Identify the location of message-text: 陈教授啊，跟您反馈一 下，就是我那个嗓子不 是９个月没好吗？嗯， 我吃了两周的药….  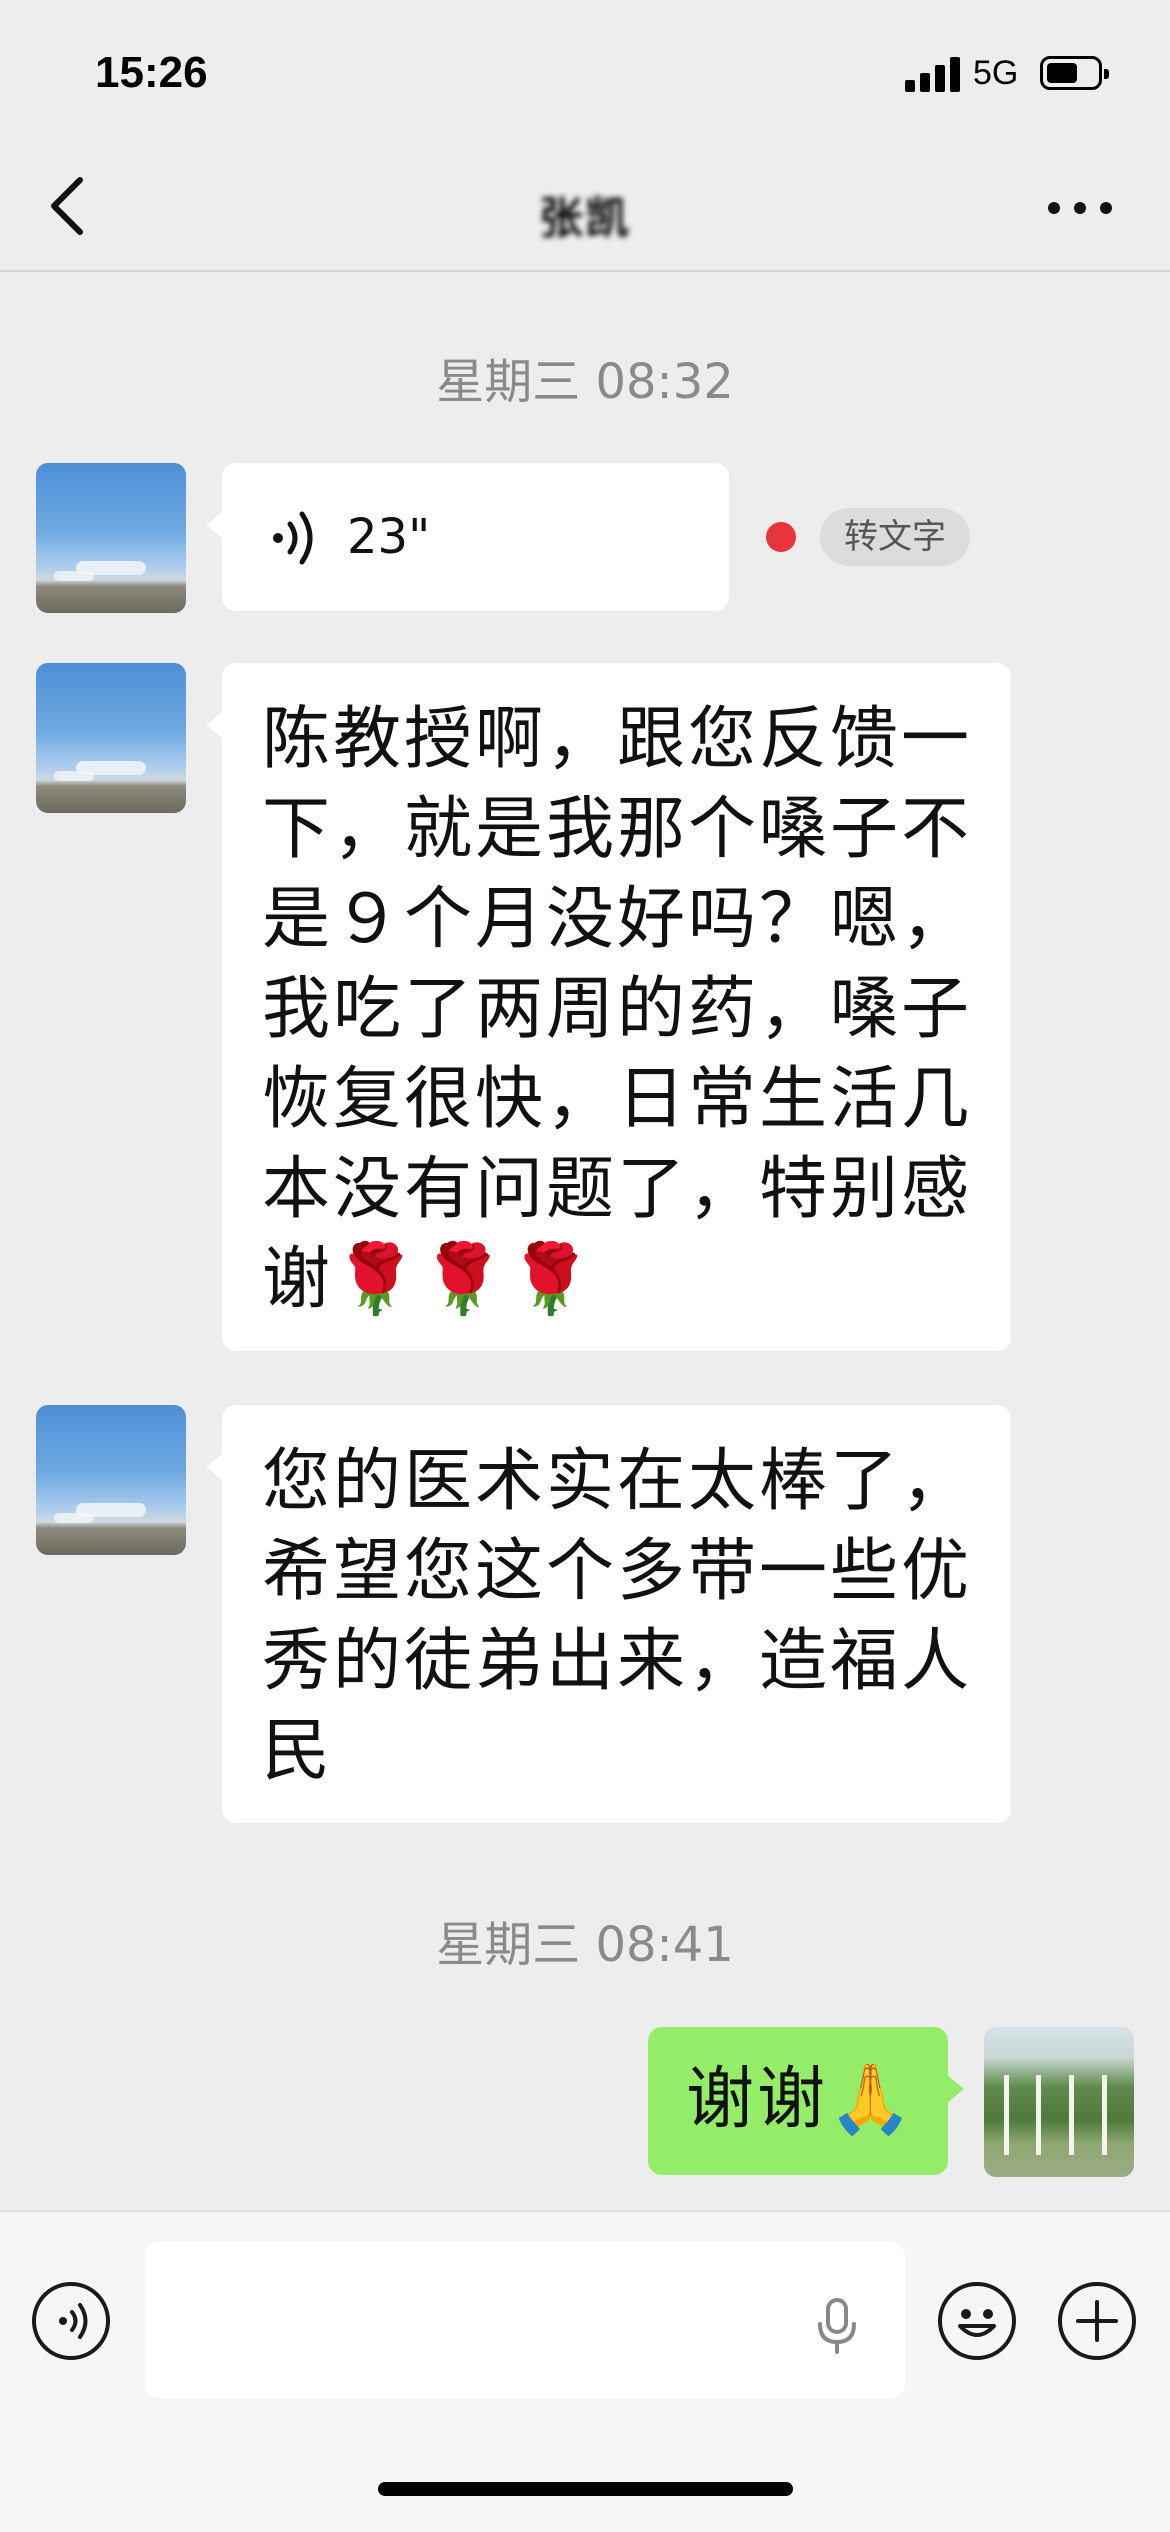
(617, 1009).